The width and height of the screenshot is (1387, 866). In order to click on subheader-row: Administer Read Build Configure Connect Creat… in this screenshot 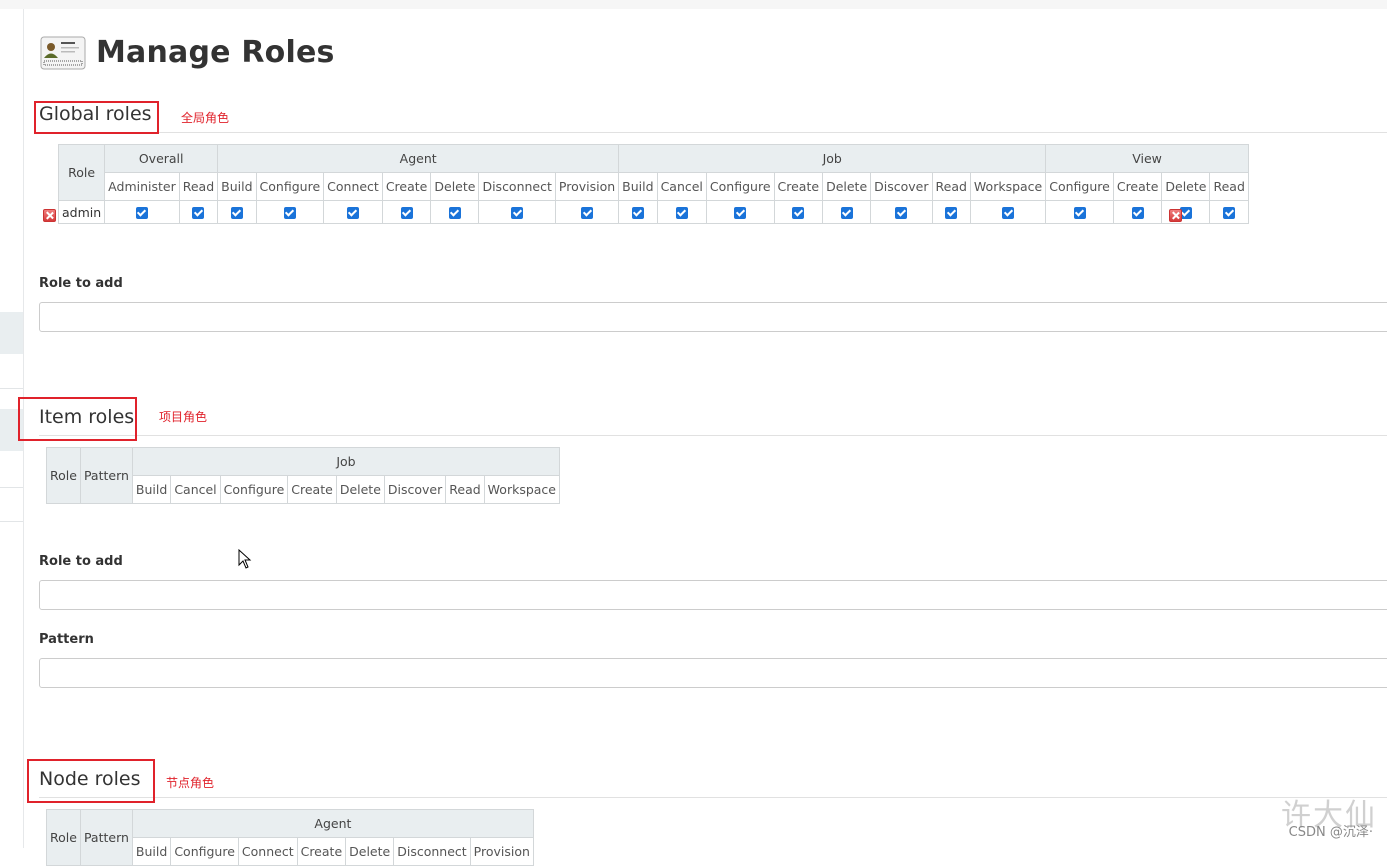, I will do `click(654, 186)`.